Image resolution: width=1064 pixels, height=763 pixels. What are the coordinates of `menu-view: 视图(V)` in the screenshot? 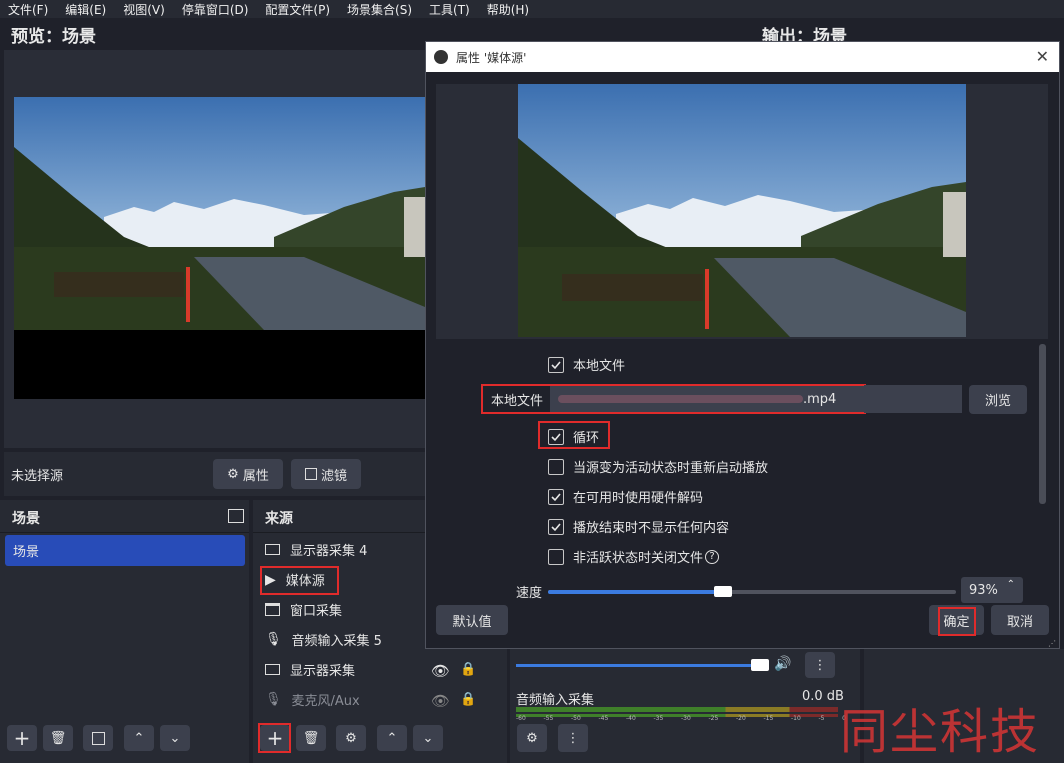 It's located at (144, 9).